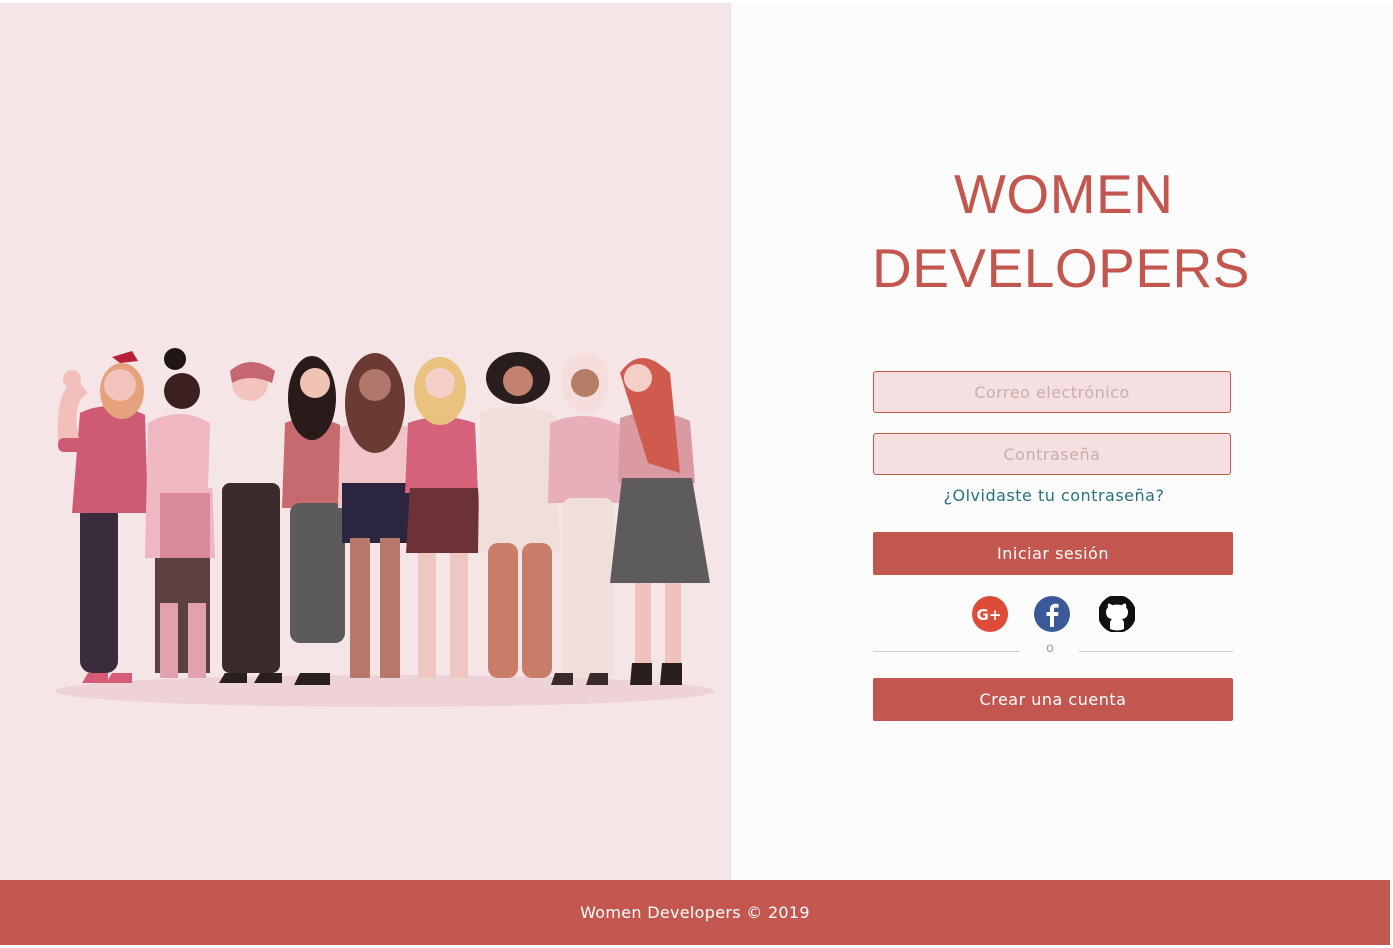  Describe the element at coordinates (1117, 614) in the screenshot. I see `github-icon` at that location.